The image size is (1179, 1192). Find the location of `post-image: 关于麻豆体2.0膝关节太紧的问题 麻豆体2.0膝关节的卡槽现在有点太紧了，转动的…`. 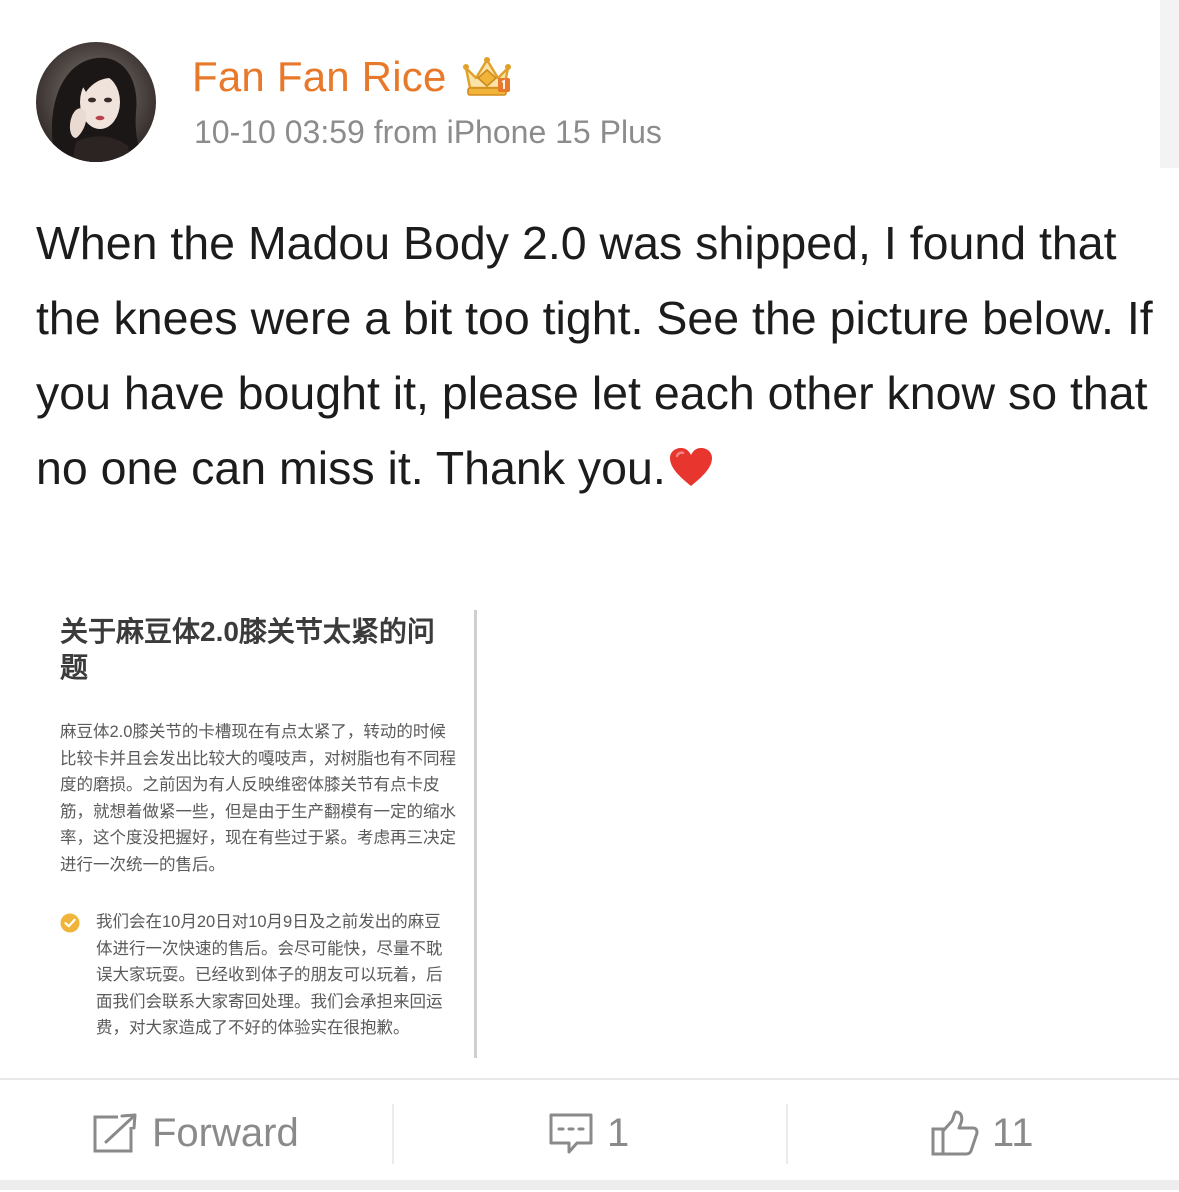

post-image: 关于麻豆体2.0膝关节太紧的问题 麻豆体2.0膝关节的卡槽现在有点太紧了，转动的… is located at coordinates (260, 828).